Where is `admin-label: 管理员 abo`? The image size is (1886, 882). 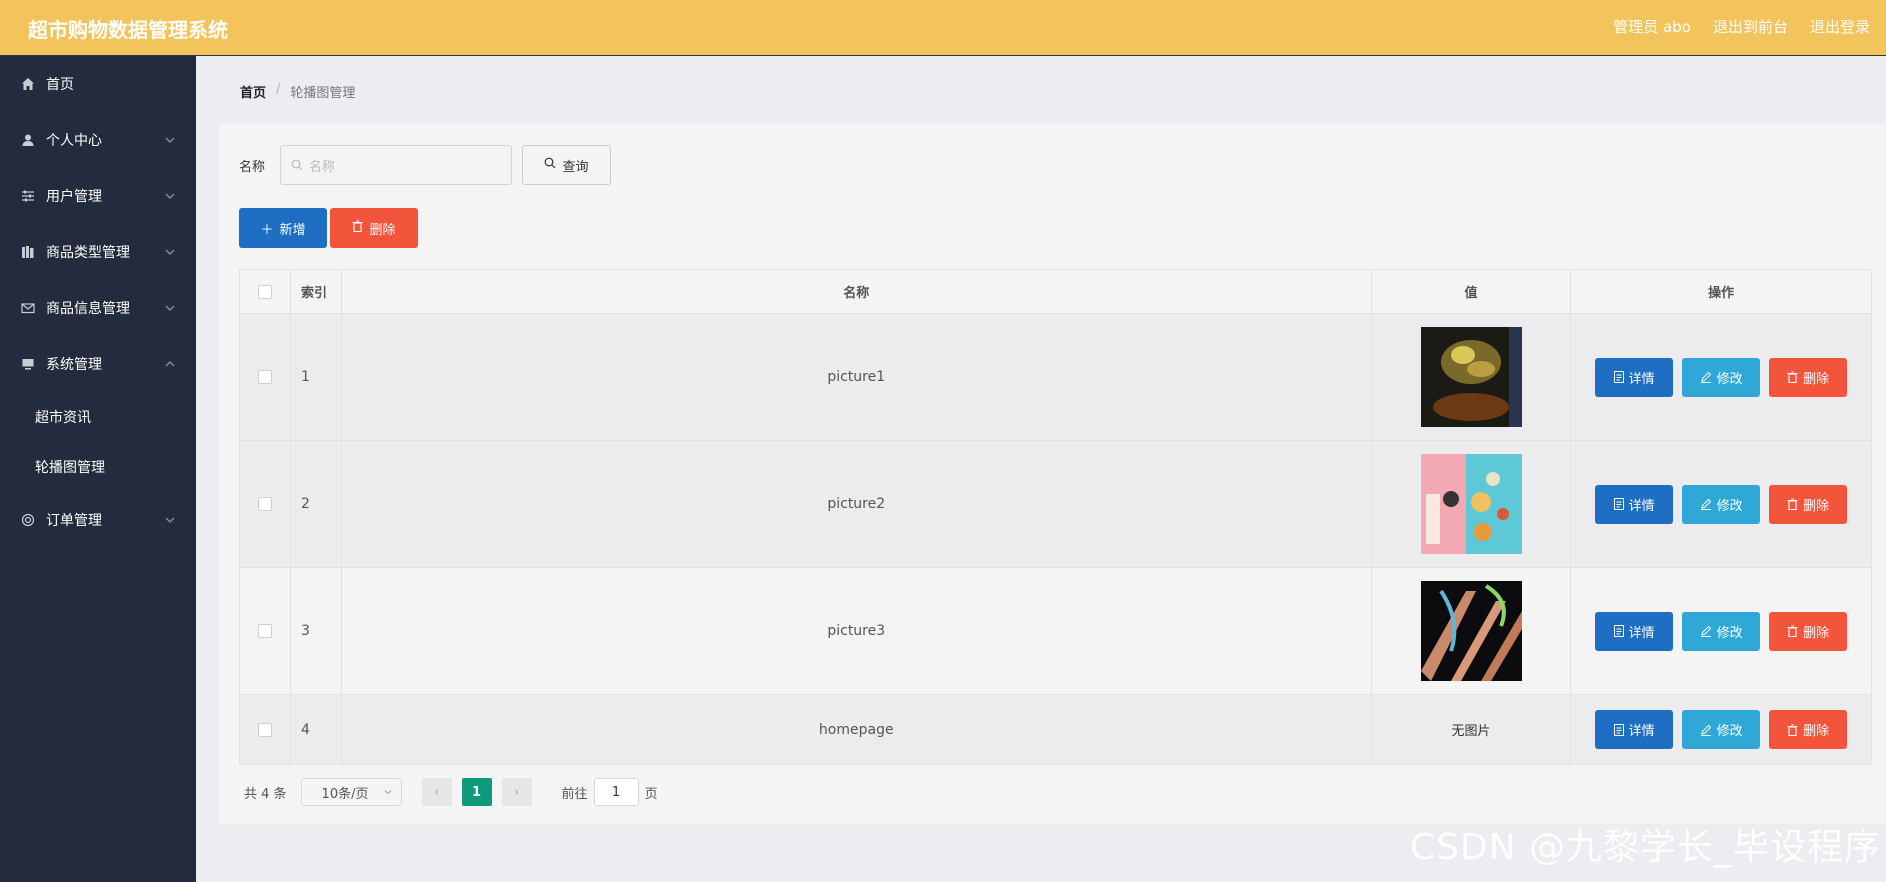 admin-label: 管理员 abo is located at coordinates (1652, 27).